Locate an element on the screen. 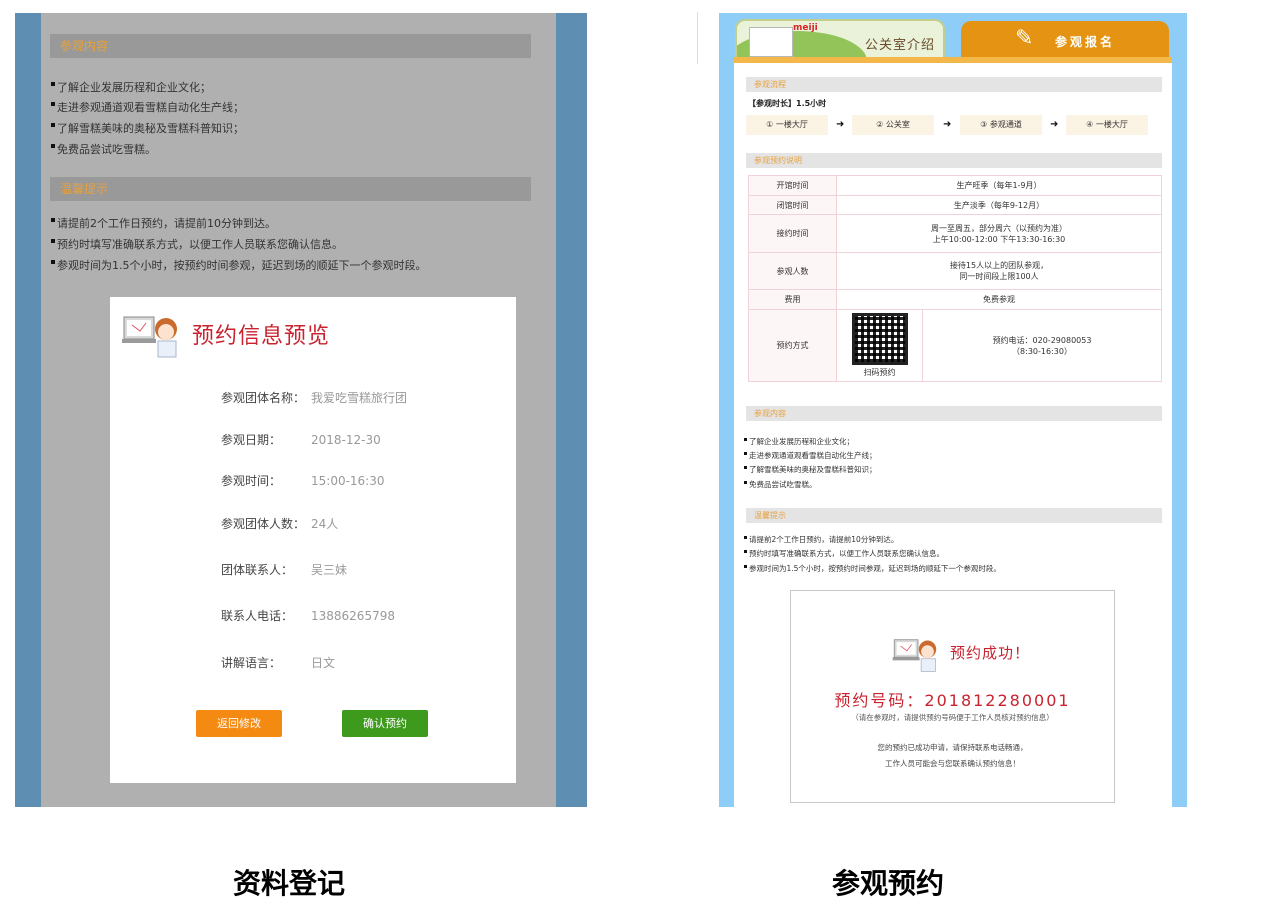  booking-code-hint: （请在参观时，请提供预约号码便于工作人员核对预约信息） is located at coordinates (952, 717).